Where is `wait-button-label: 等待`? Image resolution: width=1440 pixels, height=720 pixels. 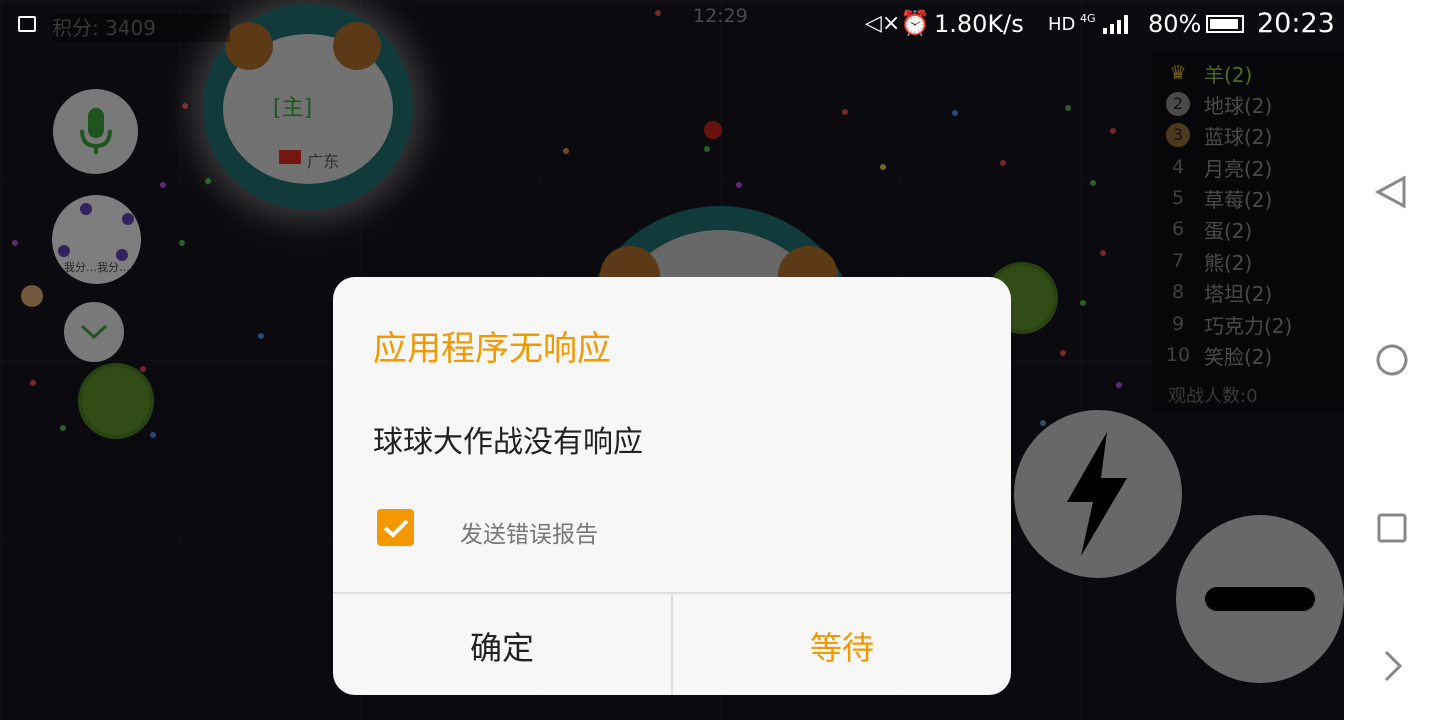 wait-button-label: 等待 is located at coordinates (841, 647).